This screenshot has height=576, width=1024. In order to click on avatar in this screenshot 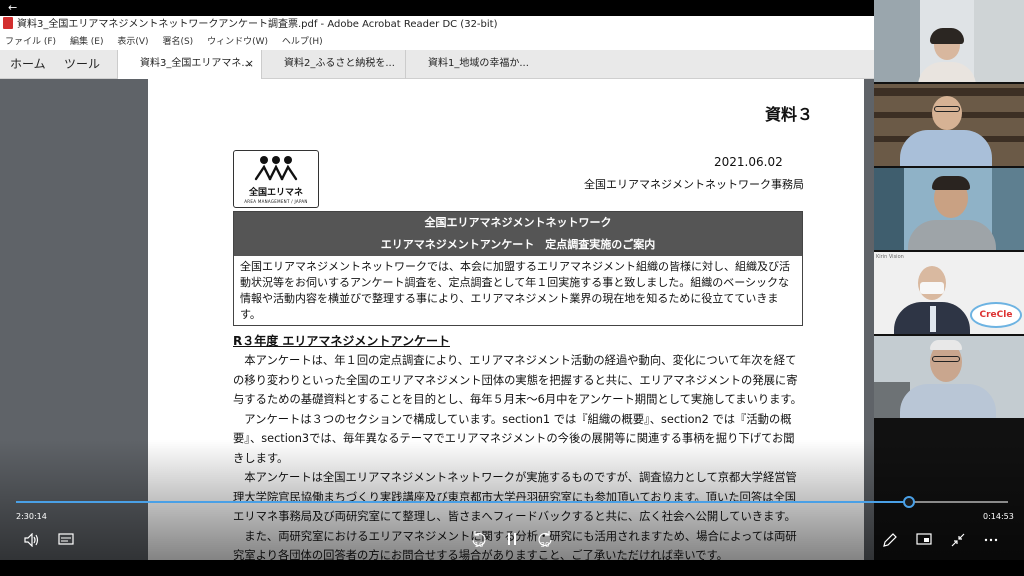, I will do `click(947, 113)`.